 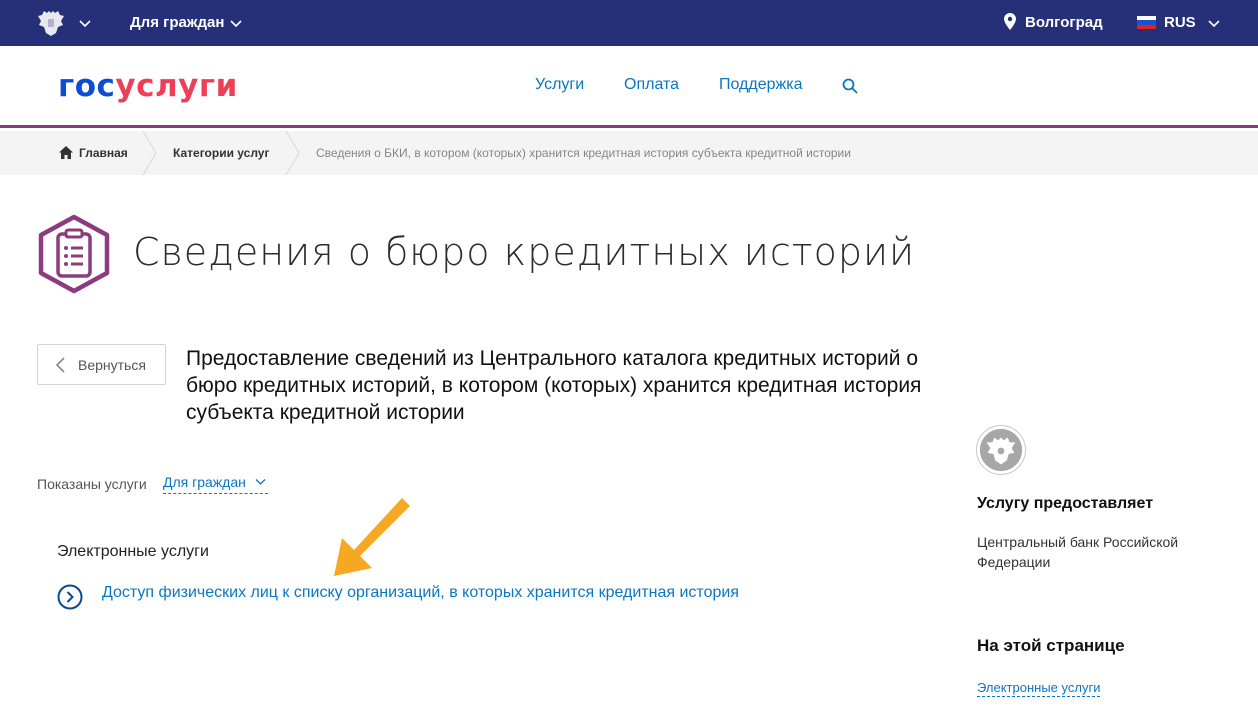 I want to click on home-icon, so click(x=66, y=152).